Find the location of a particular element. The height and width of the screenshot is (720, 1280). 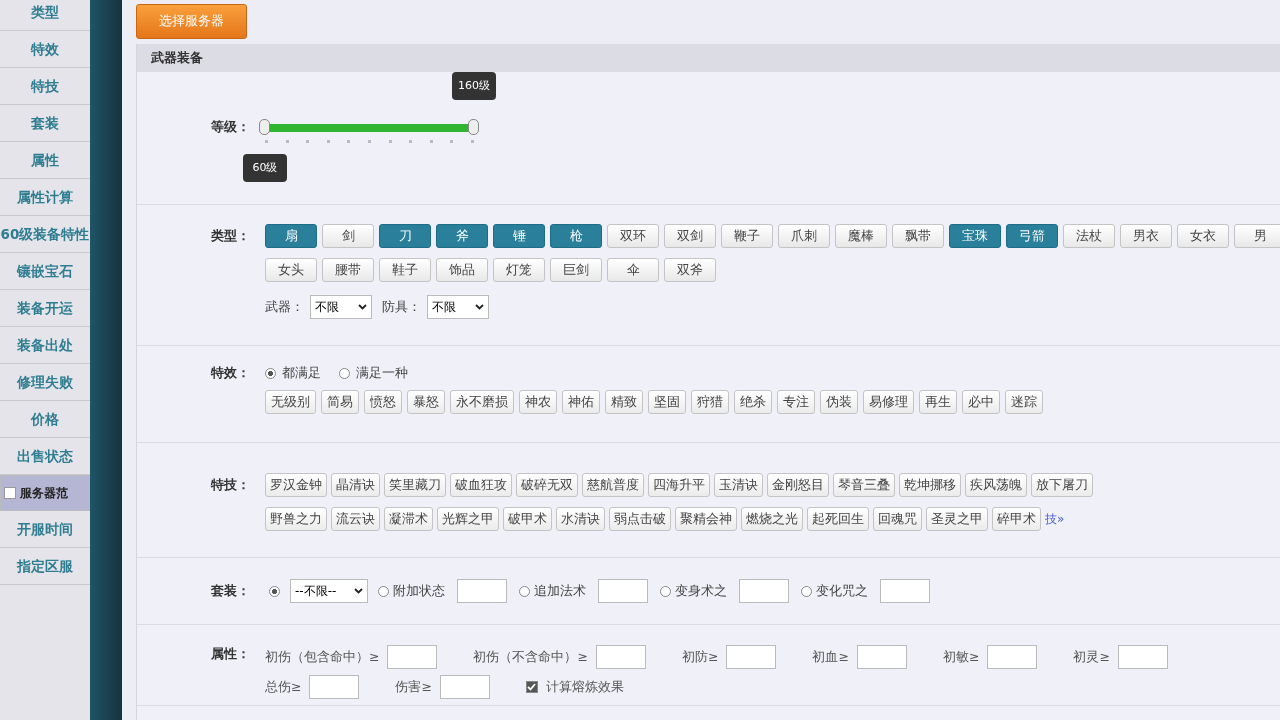

radio-label: 满足一种 is located at coordinates (382, 373).